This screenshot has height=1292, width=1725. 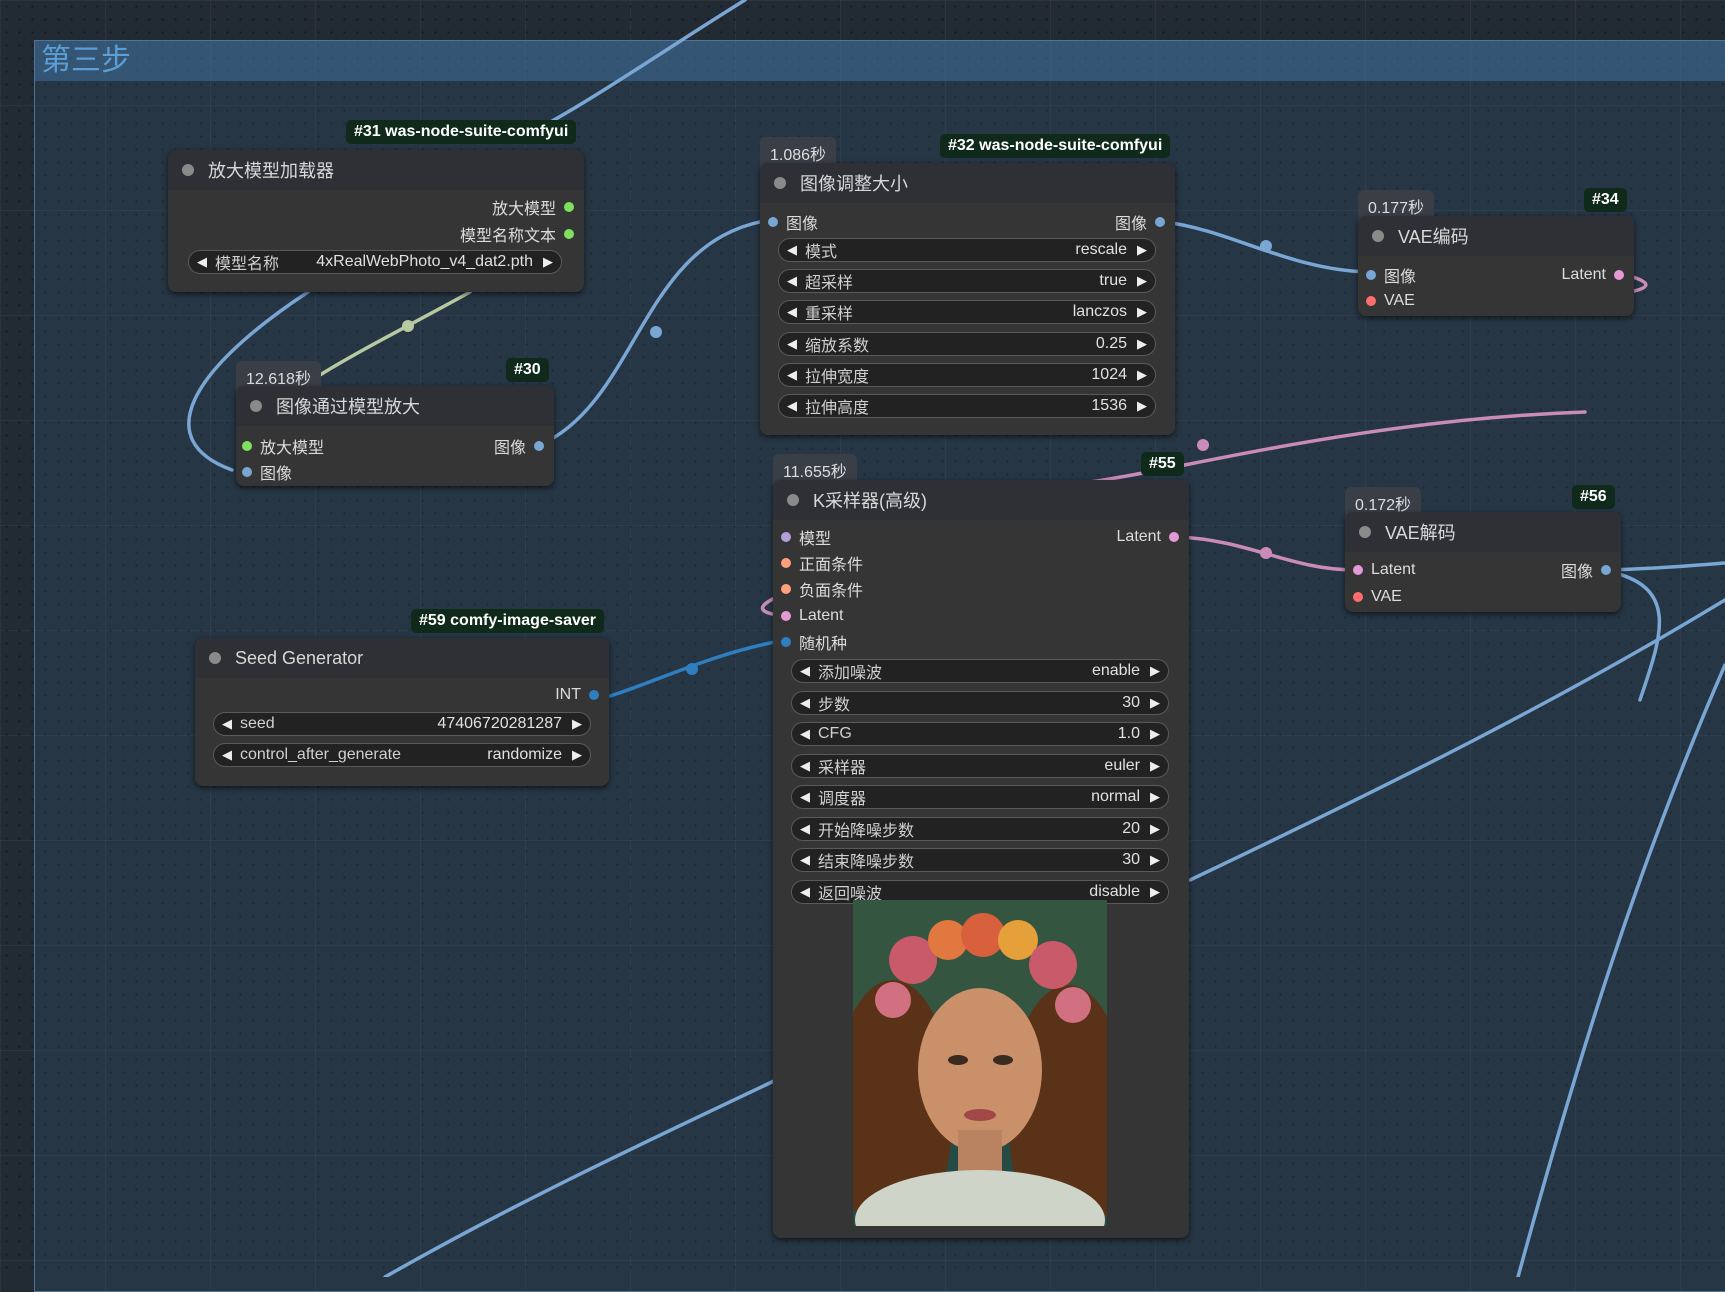 I want to click on widget-add-noise: ◀ 添加噪波 enable ▶, so click(x=980, y=671).